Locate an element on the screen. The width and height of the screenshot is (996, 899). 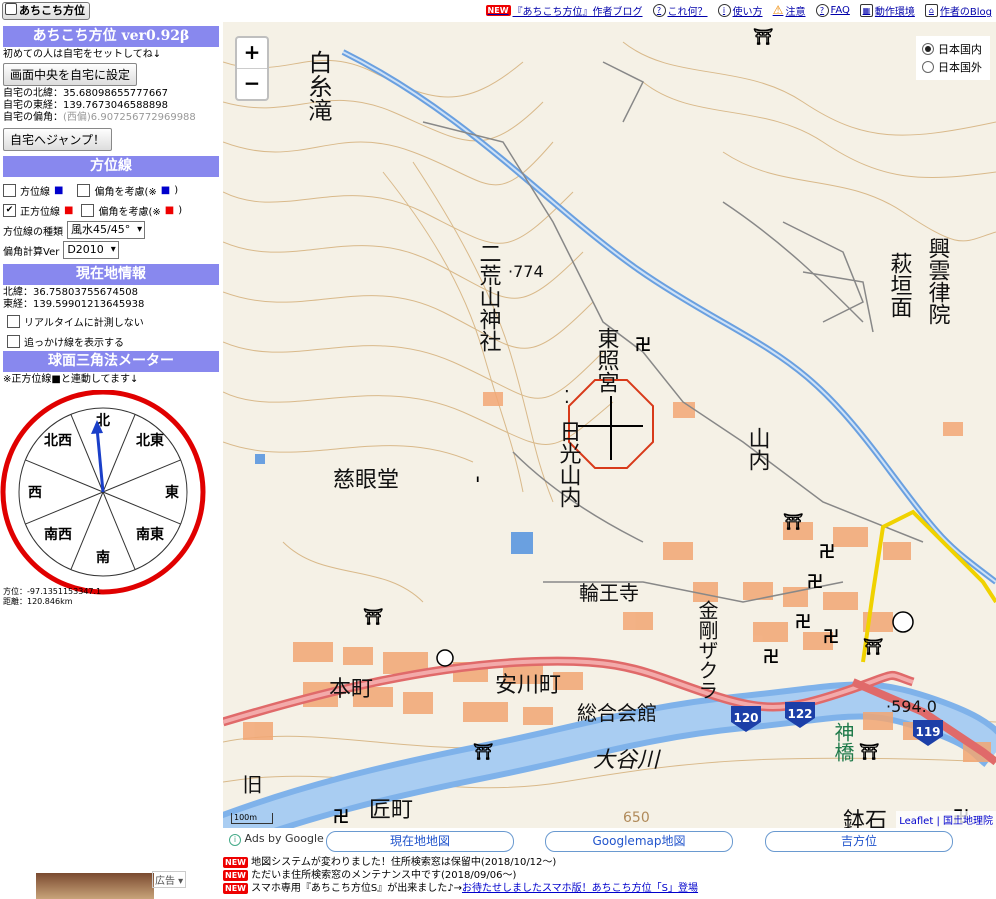
home-lng: 自宅の東経：139.7673046588898 is located at coordinates (85, 105).